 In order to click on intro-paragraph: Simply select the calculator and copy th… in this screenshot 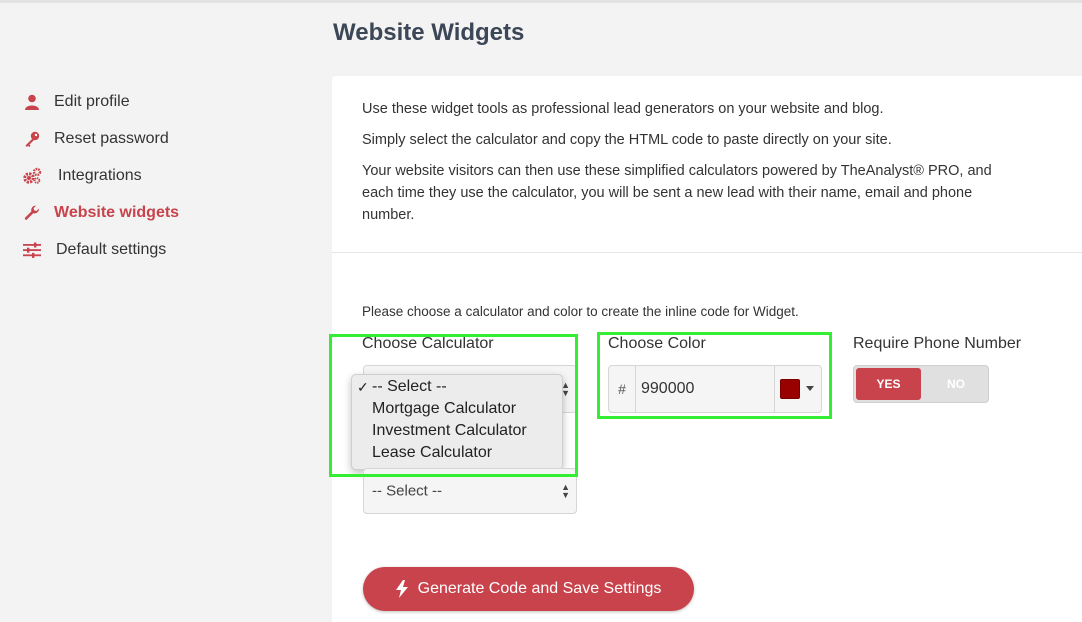, I will do `click(627, 140)`.